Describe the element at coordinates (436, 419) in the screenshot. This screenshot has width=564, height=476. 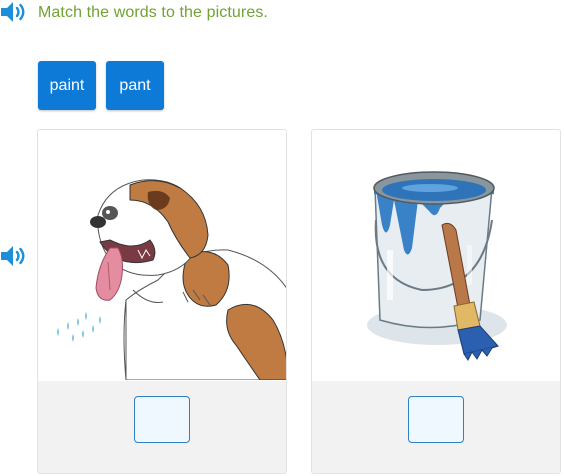
I see `answer-drop-box-paint` at that location.